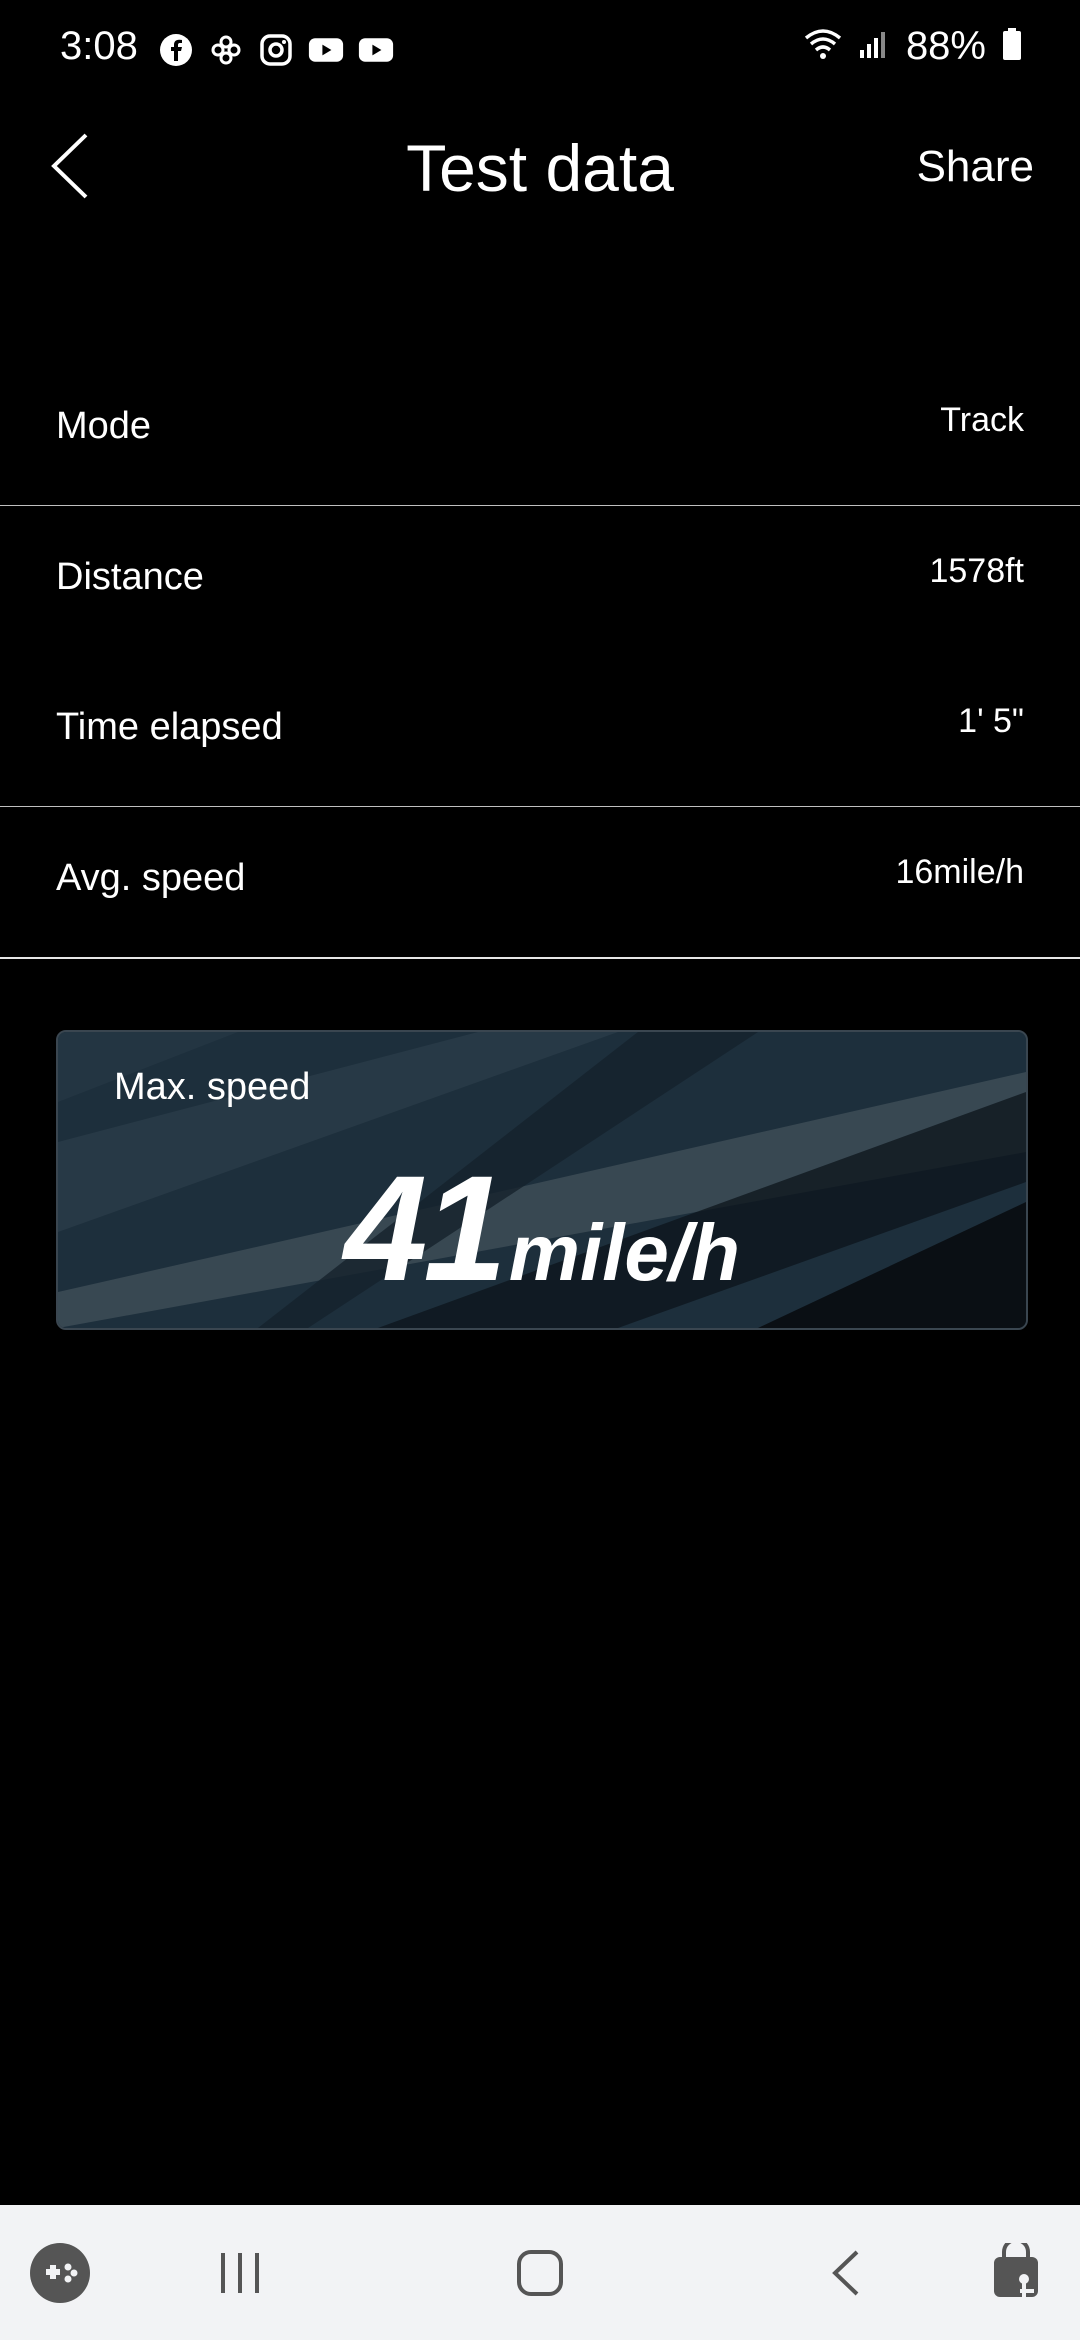 This screenshot has height=2340, width=1080. Describe the element at coordinates (151, 878) in the screenshot. I see `row-label: Avg. speed` at that location.